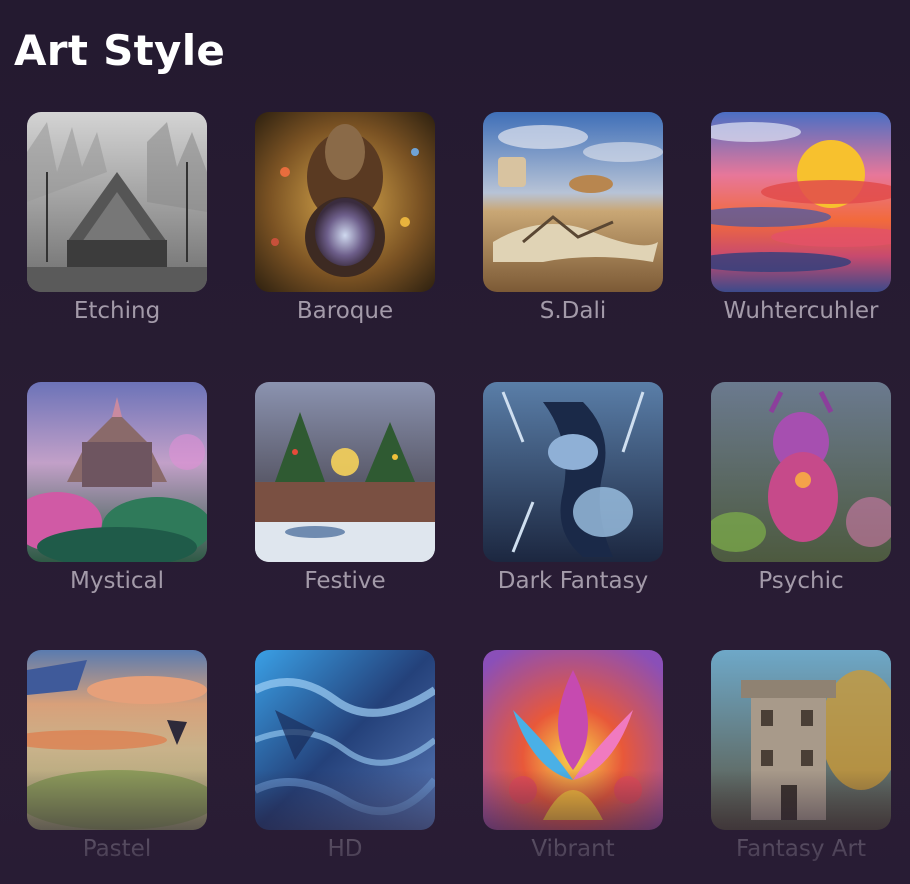 The width and height of the screenshot is (910, 884). I want to click on style-option-baroque: Baroque, so click(345, 218).